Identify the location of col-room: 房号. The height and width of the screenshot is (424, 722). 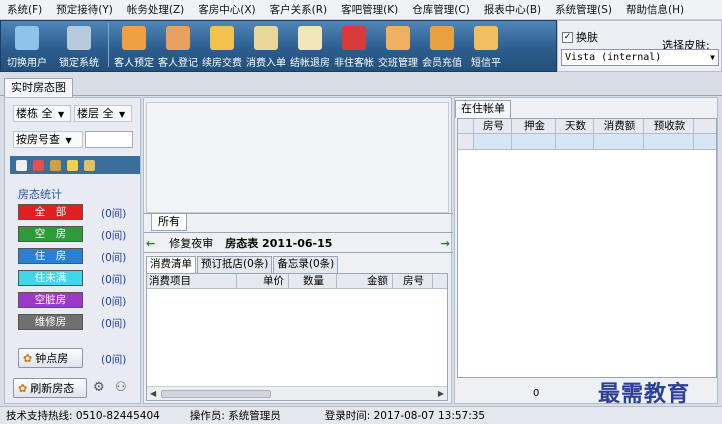
(413, 281).